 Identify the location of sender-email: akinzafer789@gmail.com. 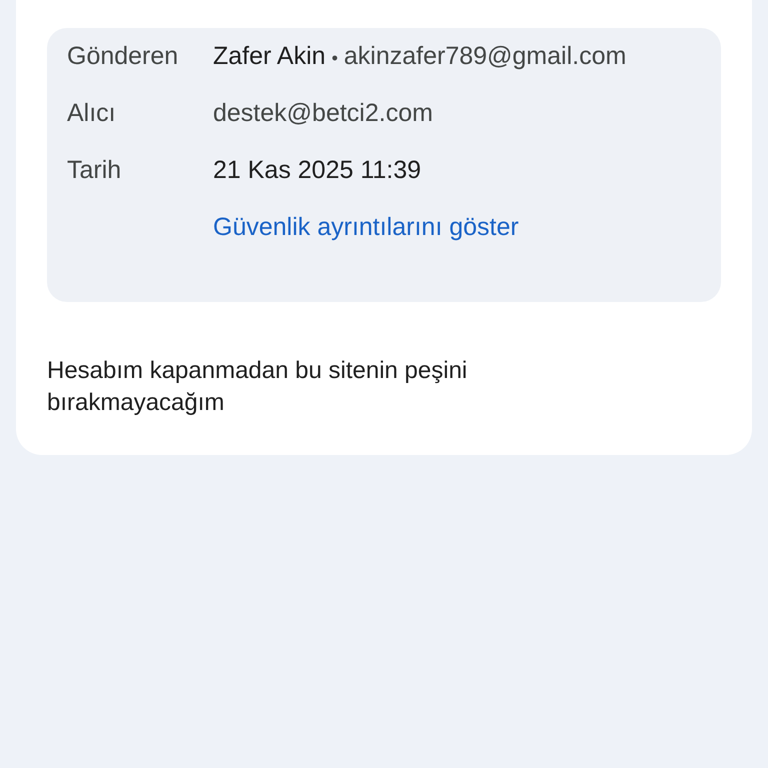
(485, 56).